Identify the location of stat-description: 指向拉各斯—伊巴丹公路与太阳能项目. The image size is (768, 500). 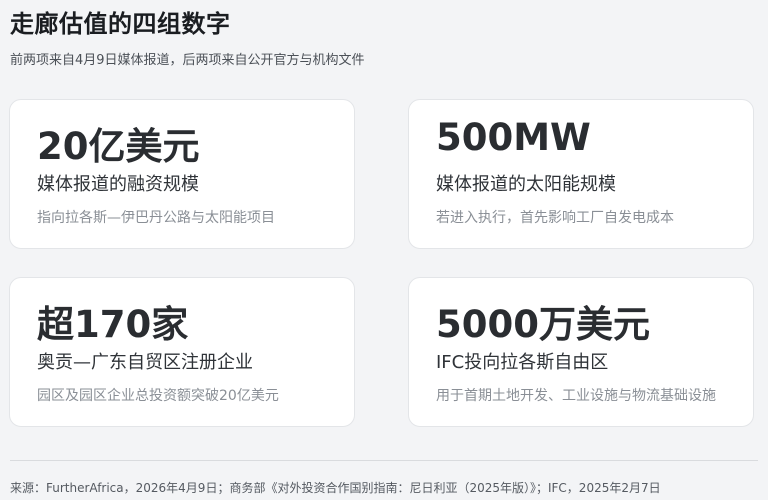
(156, 218).